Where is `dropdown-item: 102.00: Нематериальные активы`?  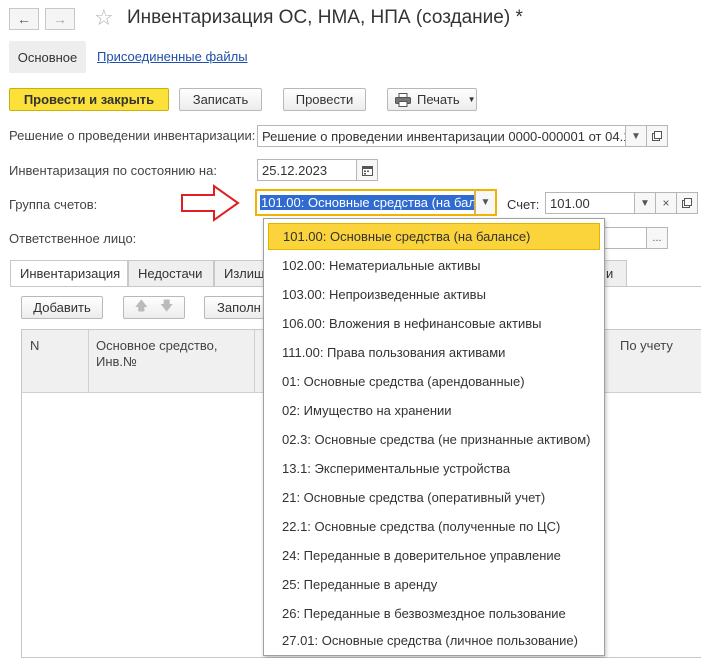
dropdown-item: 102.00: Нематериальные активы is located at coordinates (434, 265).